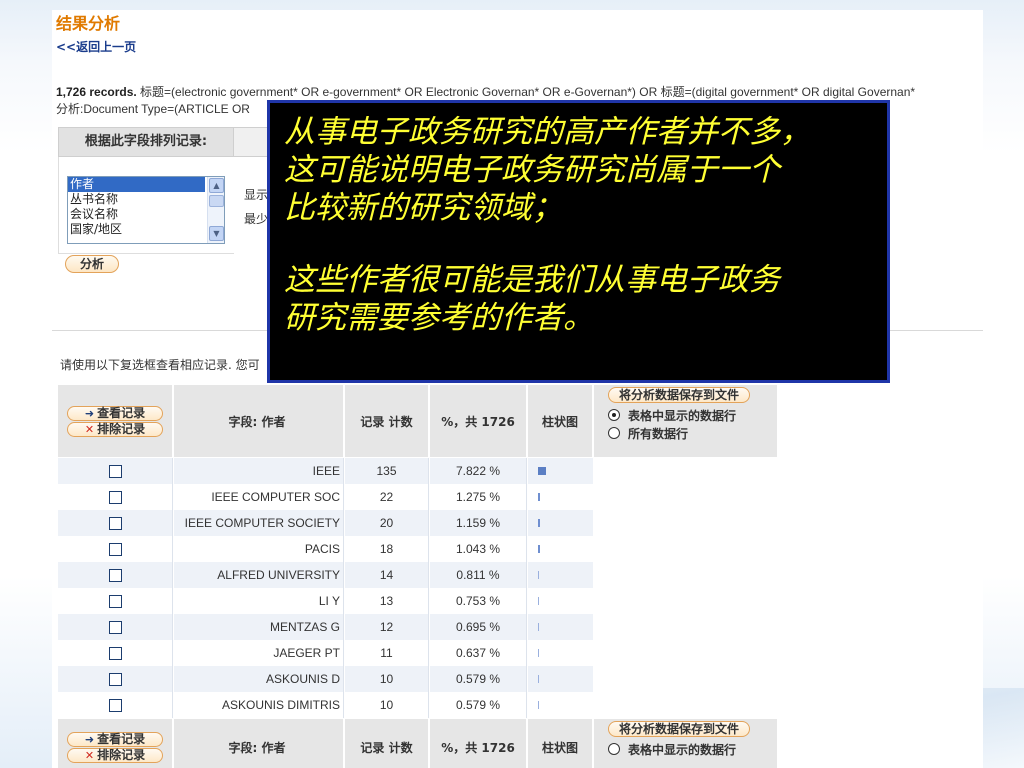 This screenshot has height=768, width=1024. Describe the element at coordinates (136, 229) in the screenshot. I see `listbox-option: 国家/地区` at that location.